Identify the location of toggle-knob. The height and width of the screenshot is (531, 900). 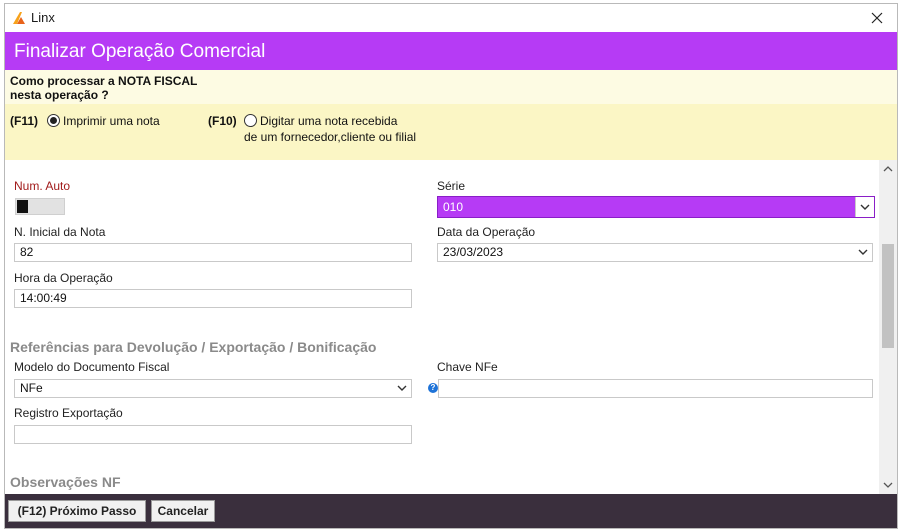
(22, 206).